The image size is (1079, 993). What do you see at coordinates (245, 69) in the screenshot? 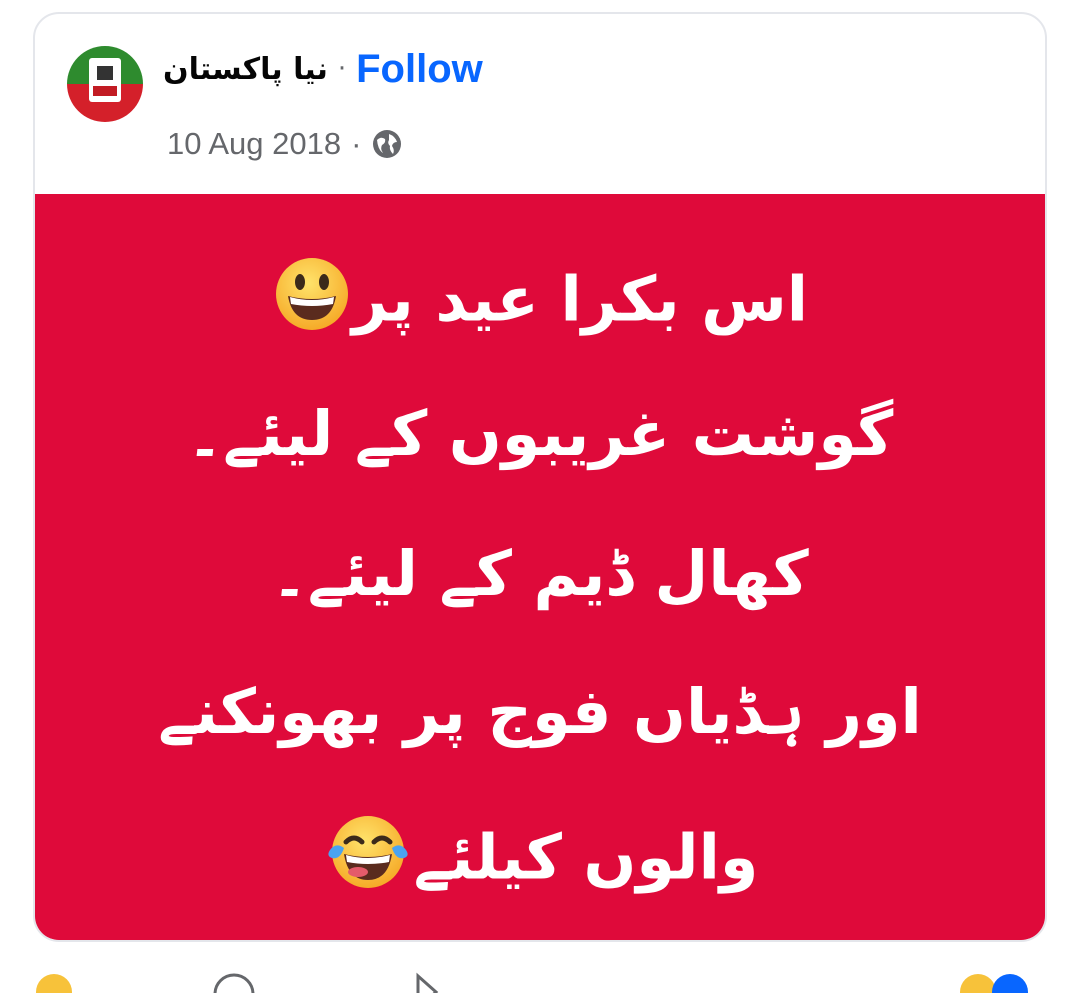
I see `page-name: نیا پاکستان` at bounding box center [245, 69].